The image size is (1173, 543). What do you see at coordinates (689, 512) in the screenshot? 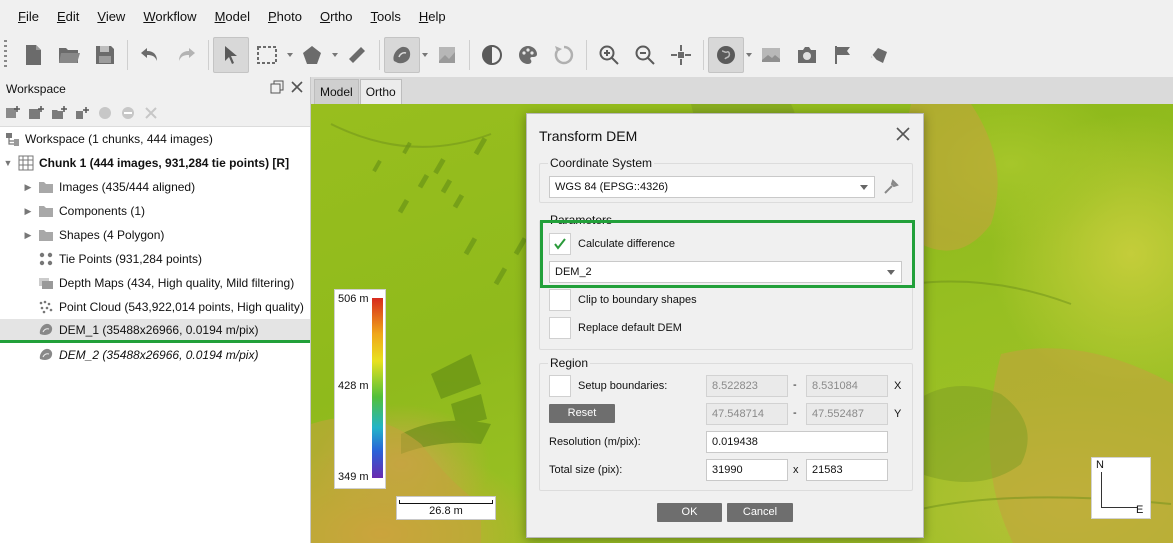
I see `ok-button: OK` at bounding box center [689, 512].